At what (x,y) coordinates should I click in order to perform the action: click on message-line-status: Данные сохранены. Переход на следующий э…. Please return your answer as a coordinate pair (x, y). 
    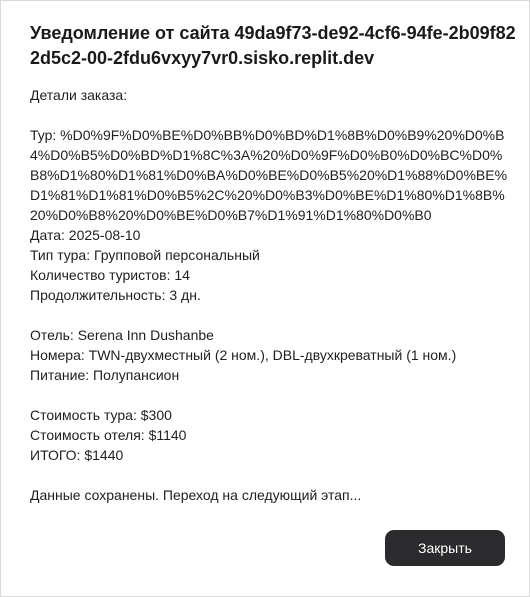
    Looking at the image, I should click on (196, 495).